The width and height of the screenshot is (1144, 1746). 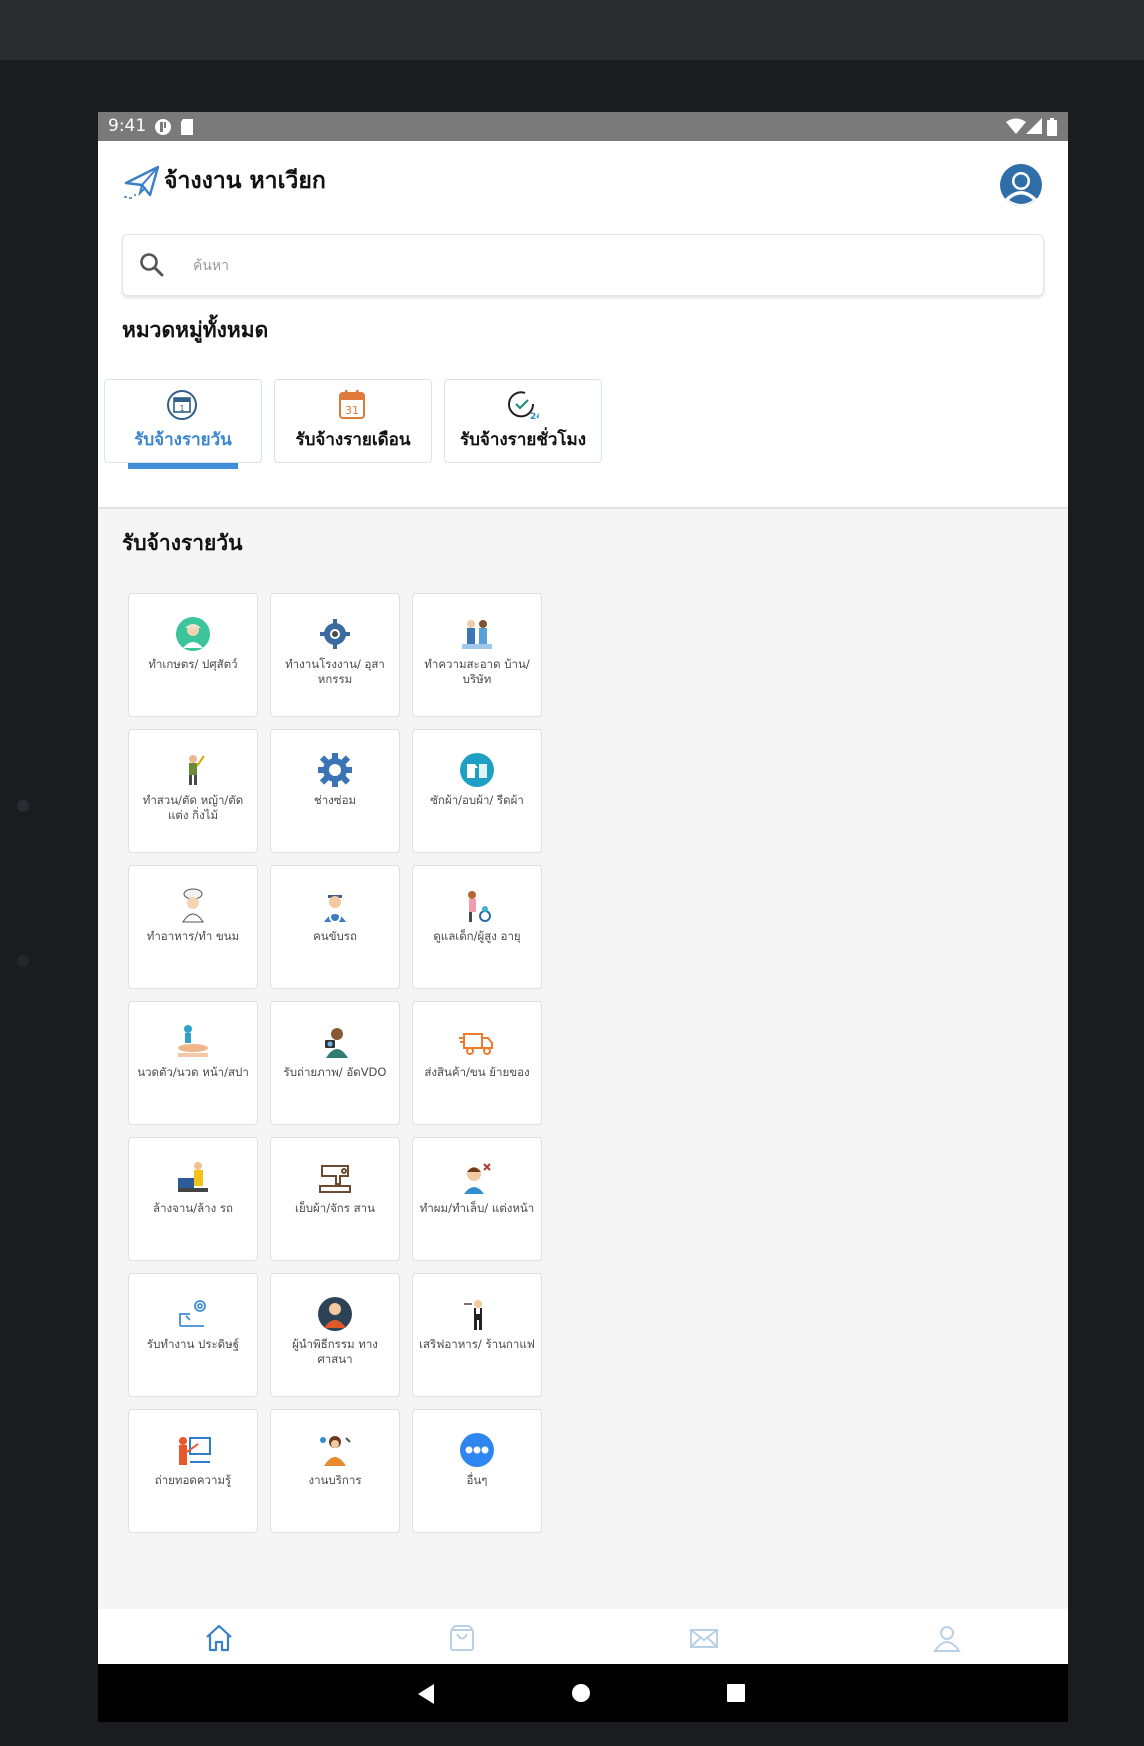 I want to click on home-icon, so click(x=219, y=1638).